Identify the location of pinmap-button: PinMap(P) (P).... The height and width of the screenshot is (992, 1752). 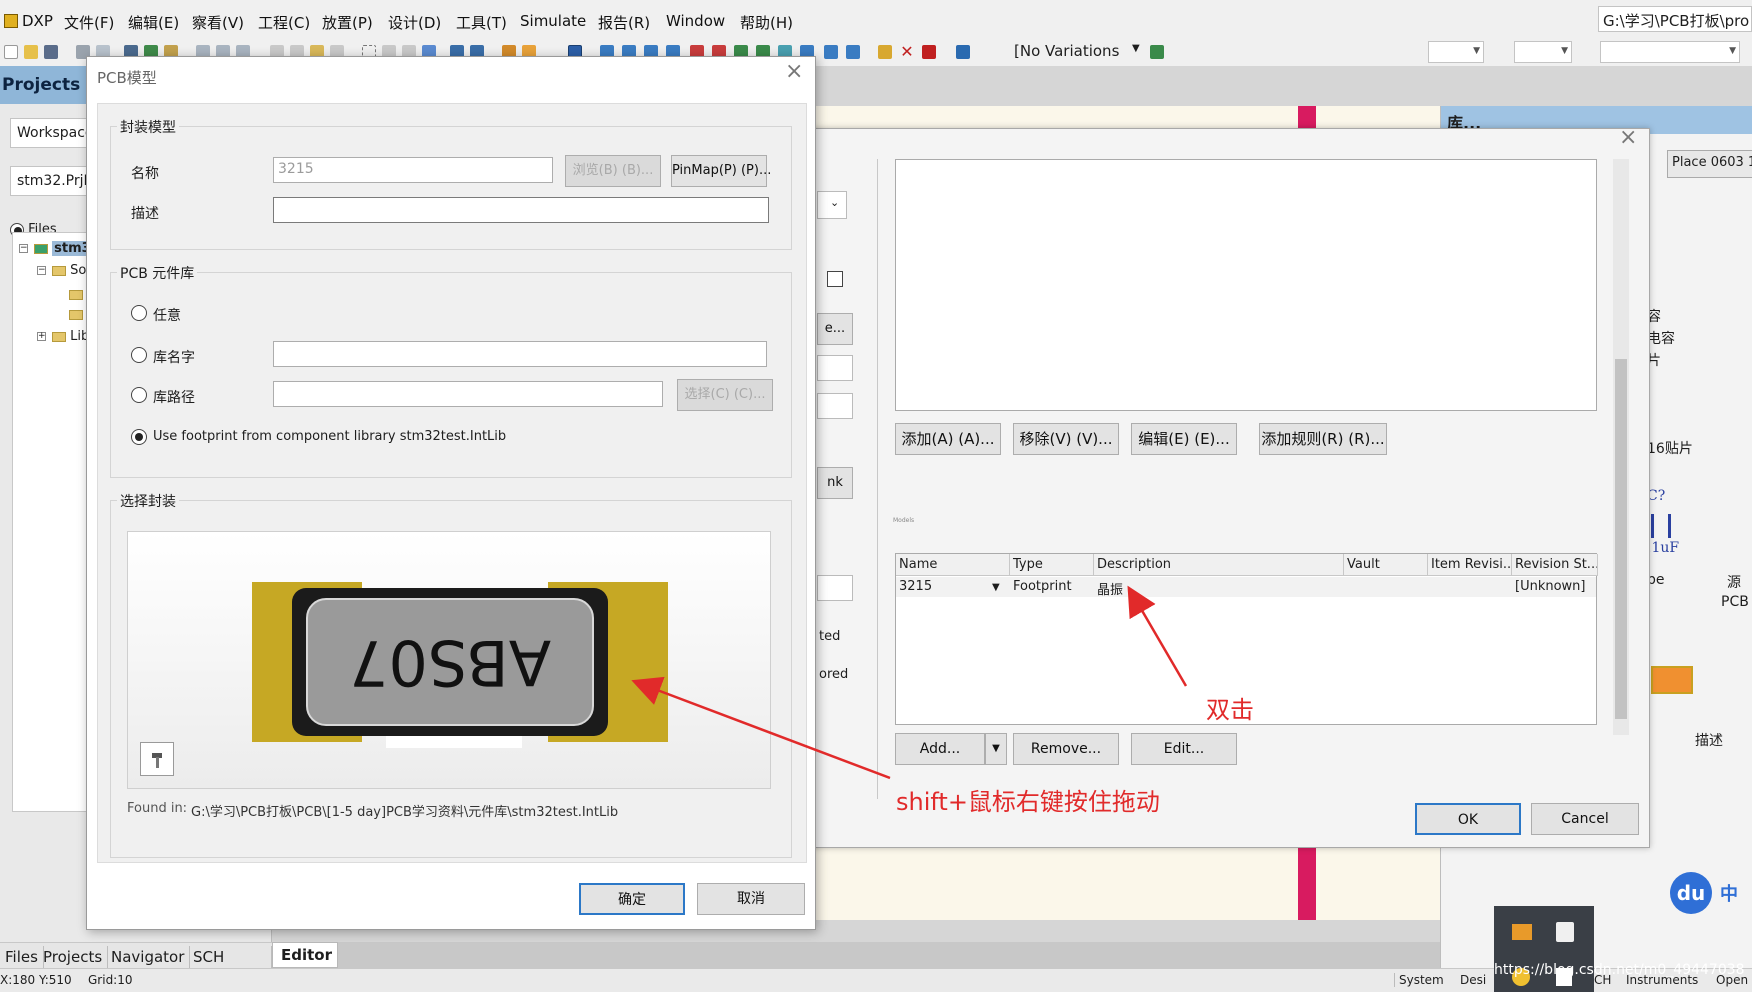
(721, 171).